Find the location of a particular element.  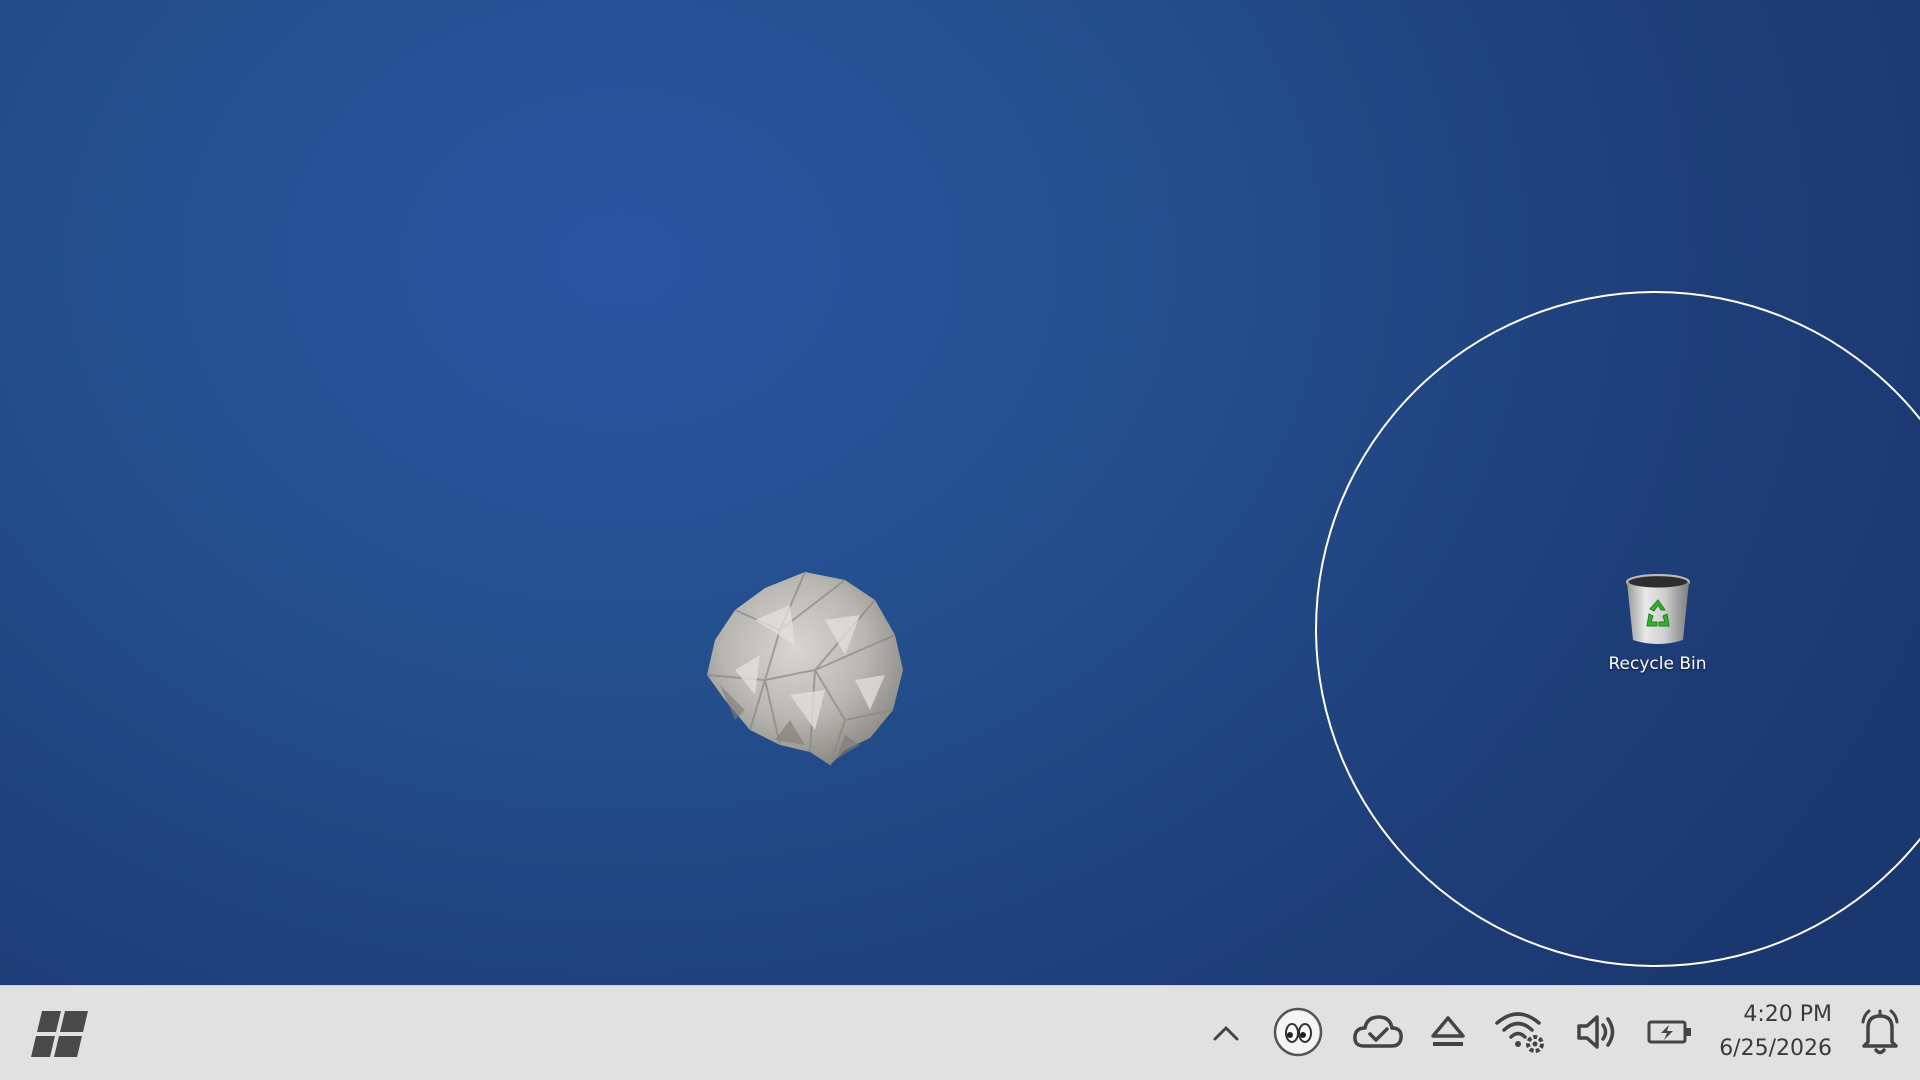

notification-bell-icon is located at coordinates (1880, 1032).